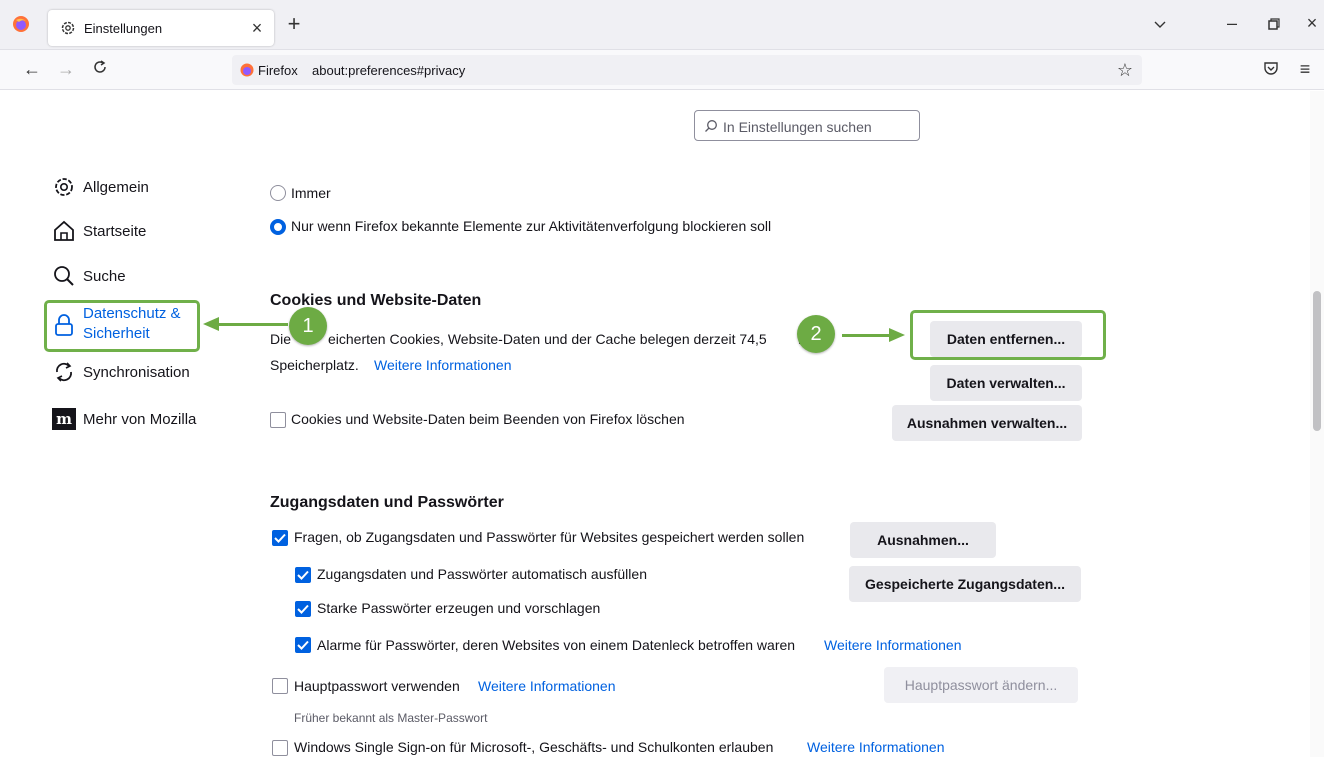 The height and width of the screenshot is (757, 1324). Describe the element at coordinates (442, 365) in the screenshot. I see `cookies-more-info-link: Weitere Informationen` at that location.